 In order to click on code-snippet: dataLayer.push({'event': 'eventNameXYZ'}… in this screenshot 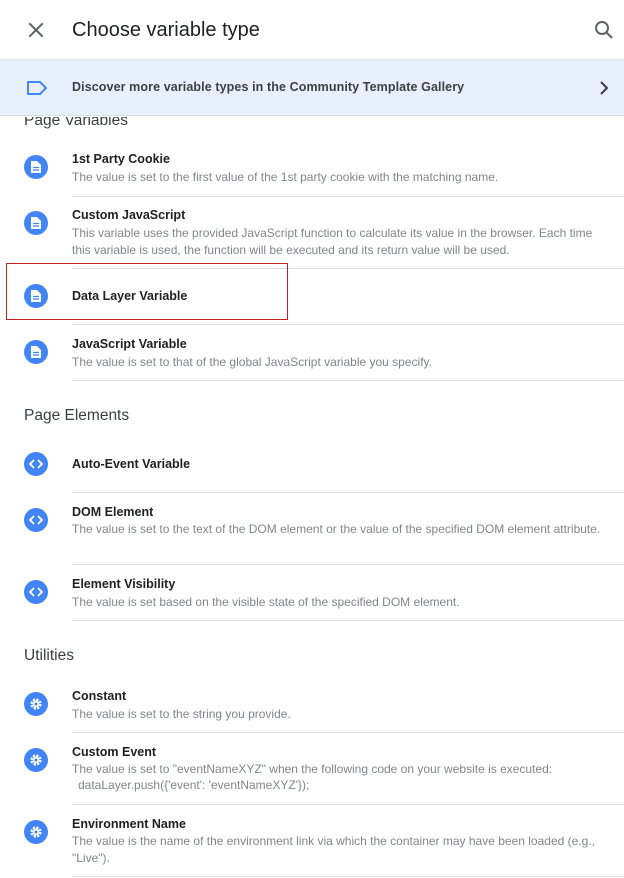, I will do `click(194, 785)`.